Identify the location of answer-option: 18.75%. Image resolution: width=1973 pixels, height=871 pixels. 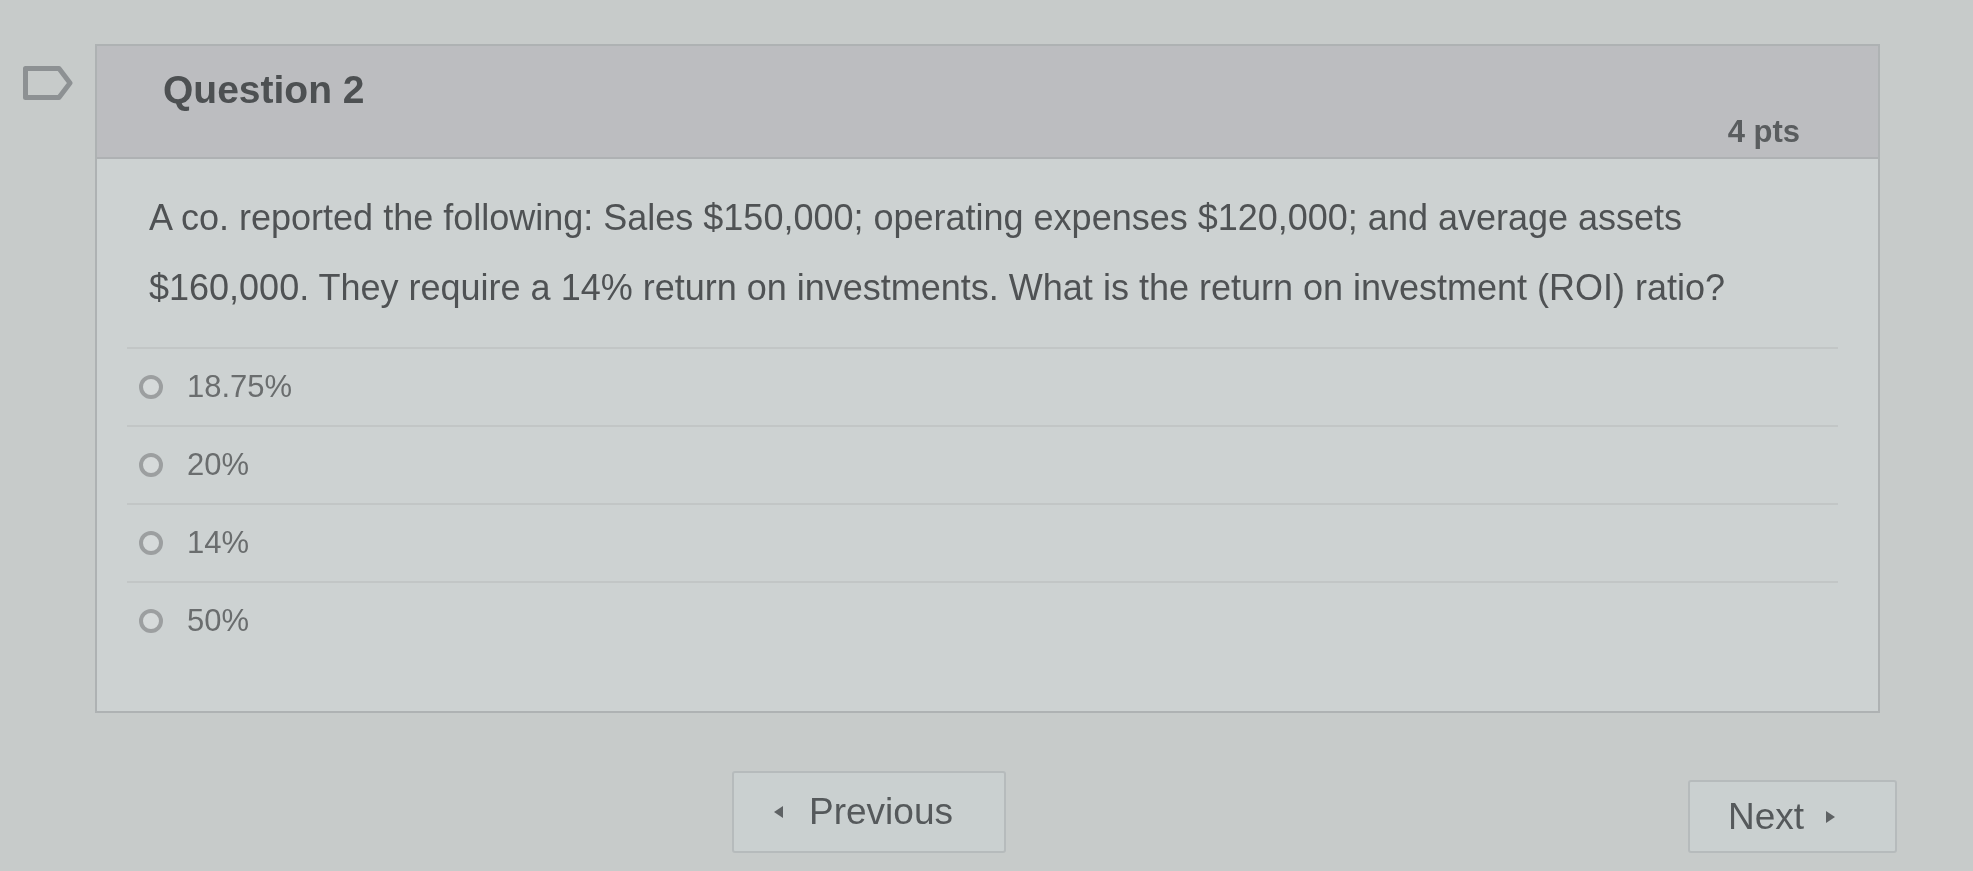
(210, 387).